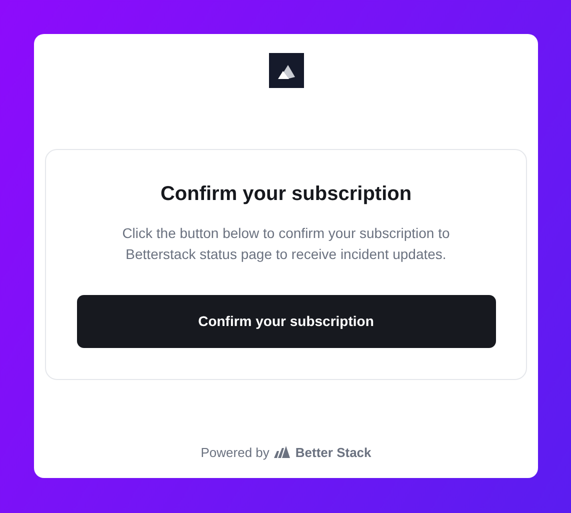  Describe the element at coordinates (286, 194) in the screenshot. I see `confirmation-title: Confirm your subscription` at that location.